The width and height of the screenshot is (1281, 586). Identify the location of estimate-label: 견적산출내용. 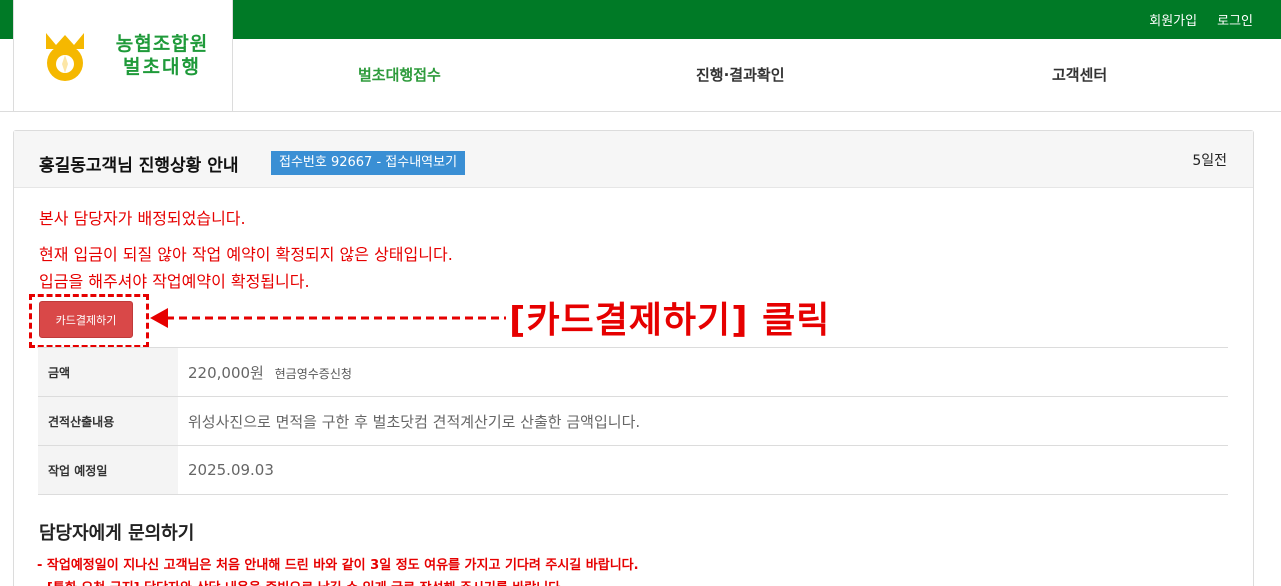
(108, 421).